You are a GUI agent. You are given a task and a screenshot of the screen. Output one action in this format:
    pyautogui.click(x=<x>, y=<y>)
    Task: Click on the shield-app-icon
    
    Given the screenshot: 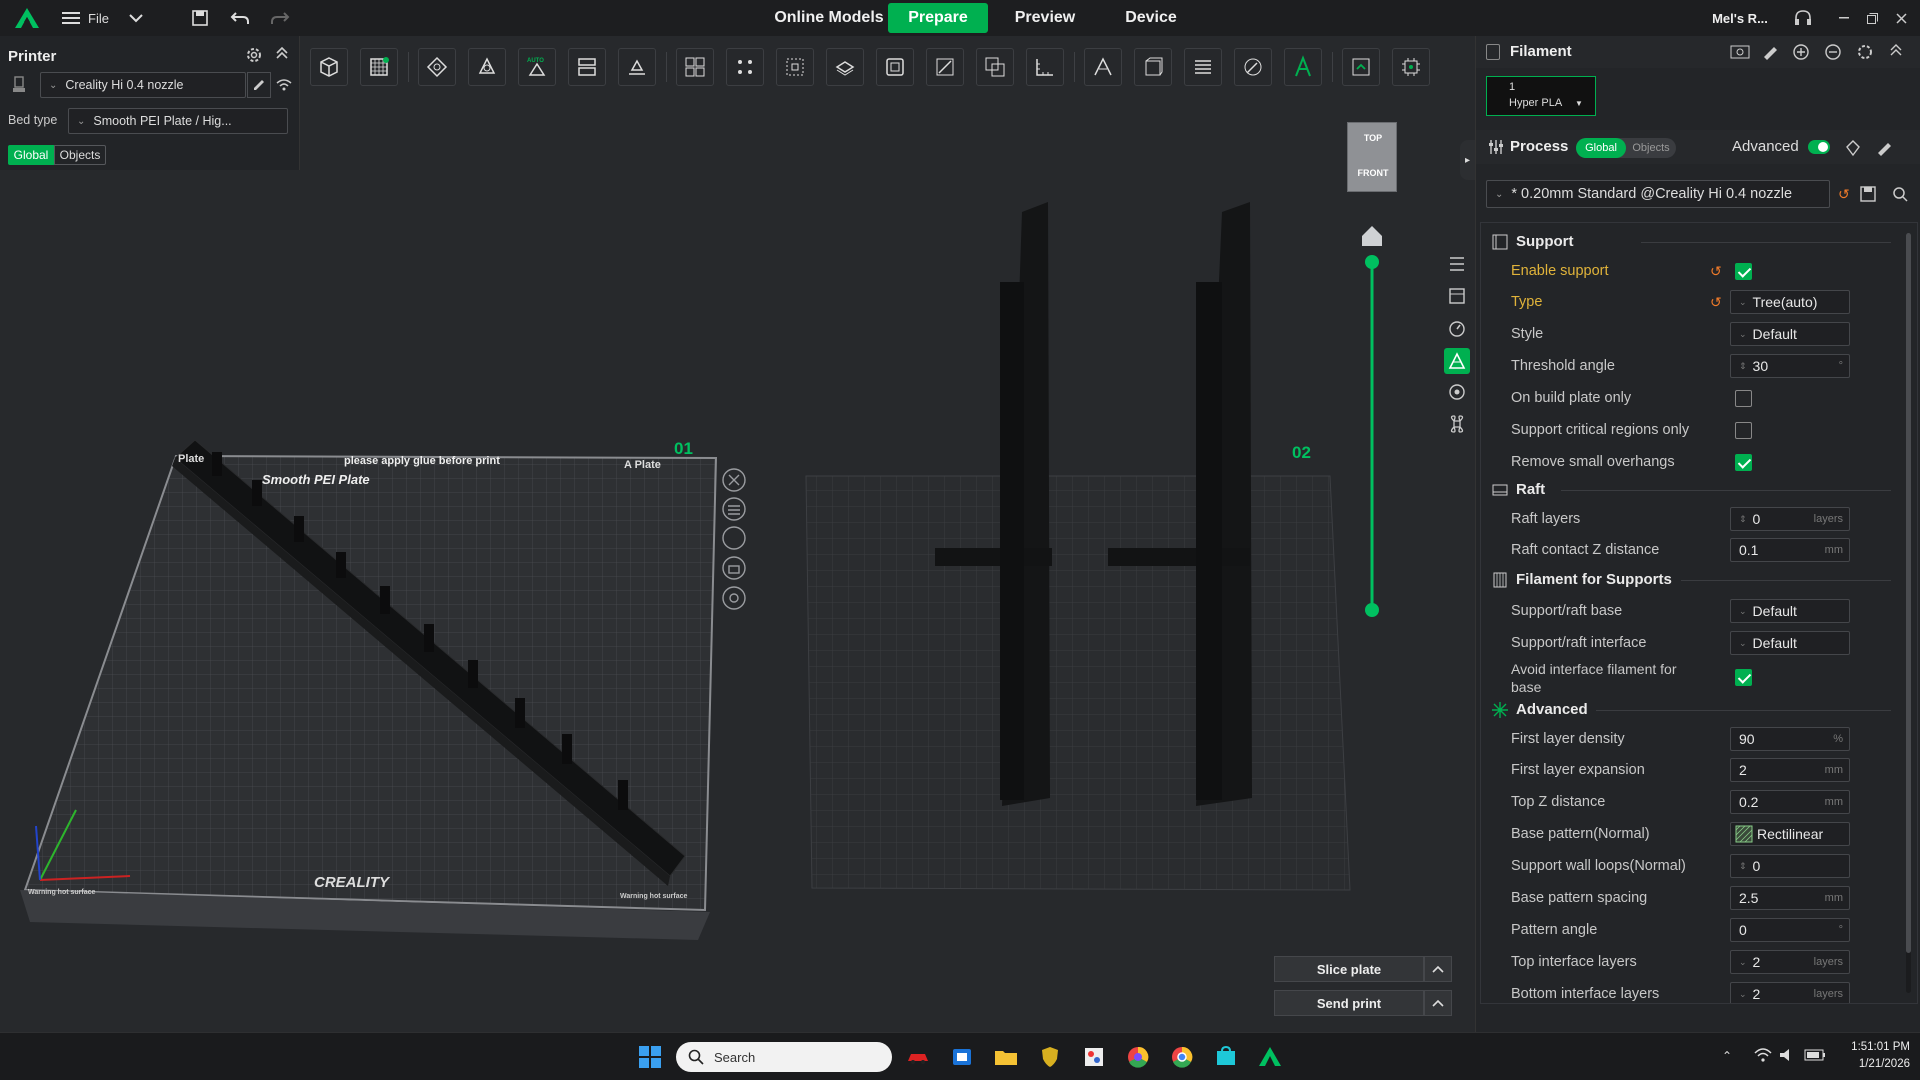 What is the action you would take?
    pyautogui.click(x=1050, y=1057)
    